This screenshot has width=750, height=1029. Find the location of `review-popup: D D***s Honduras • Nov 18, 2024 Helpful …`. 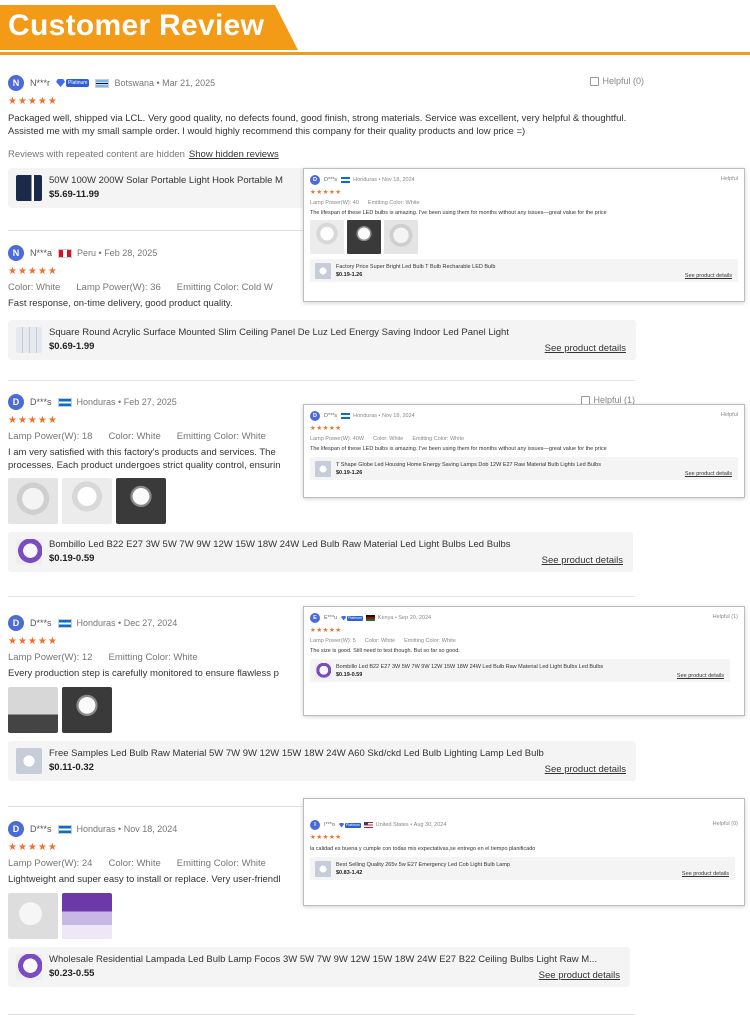

review-popup: D D***s Honduras • Nov 18, 2024 Helpful … is located at coordinates (524, 235).